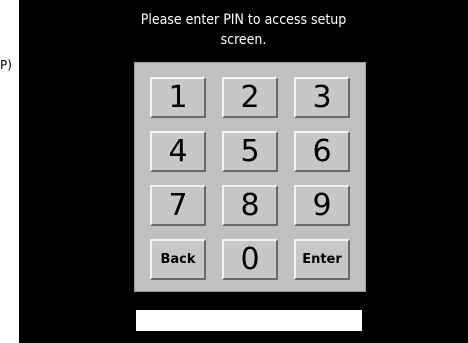 This screenshot has height=343, width=468. Describe the element at coordinates (250, 97) in the screenshot. I see `key-2: 2` at that location.